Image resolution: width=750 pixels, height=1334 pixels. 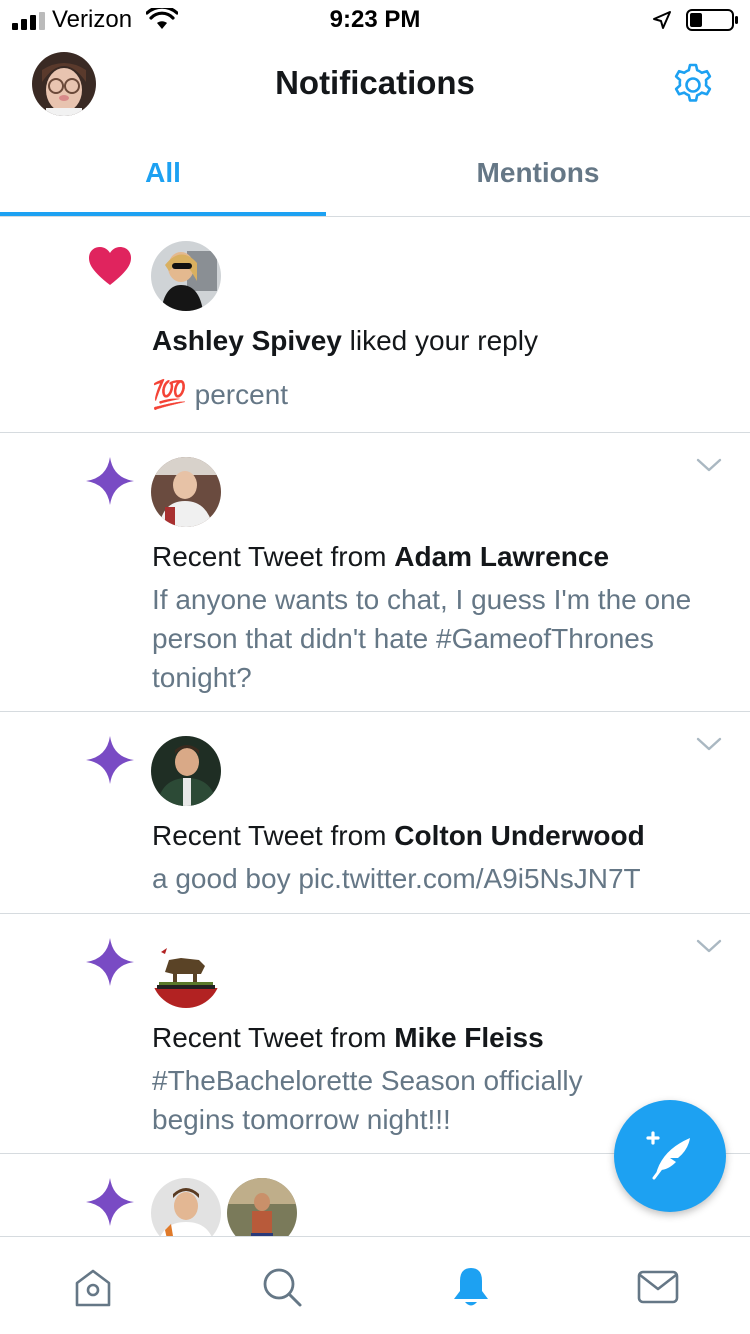 What do you see at coordinates (519, 835) in the screenshot?
I see `actor-name: Colton Underwood` at bounding box center [519, 835].